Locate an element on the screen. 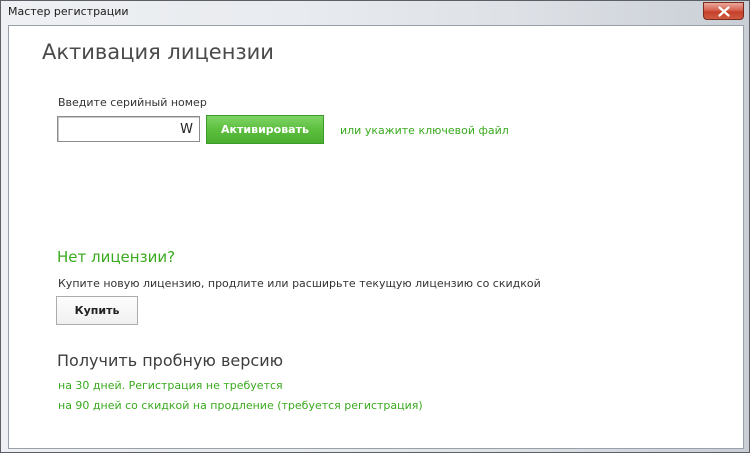 This screenshot has height=453, width=750. window-title: Мастер регистрации is located at coordinates (68, 11).